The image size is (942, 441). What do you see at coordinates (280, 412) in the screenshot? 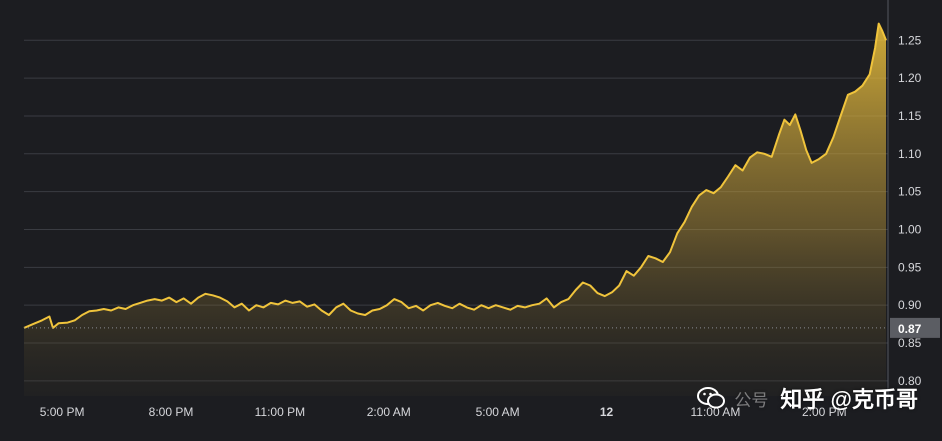
I see `x-tick-label: 11:00 PM` at bounding box center [280, 412].